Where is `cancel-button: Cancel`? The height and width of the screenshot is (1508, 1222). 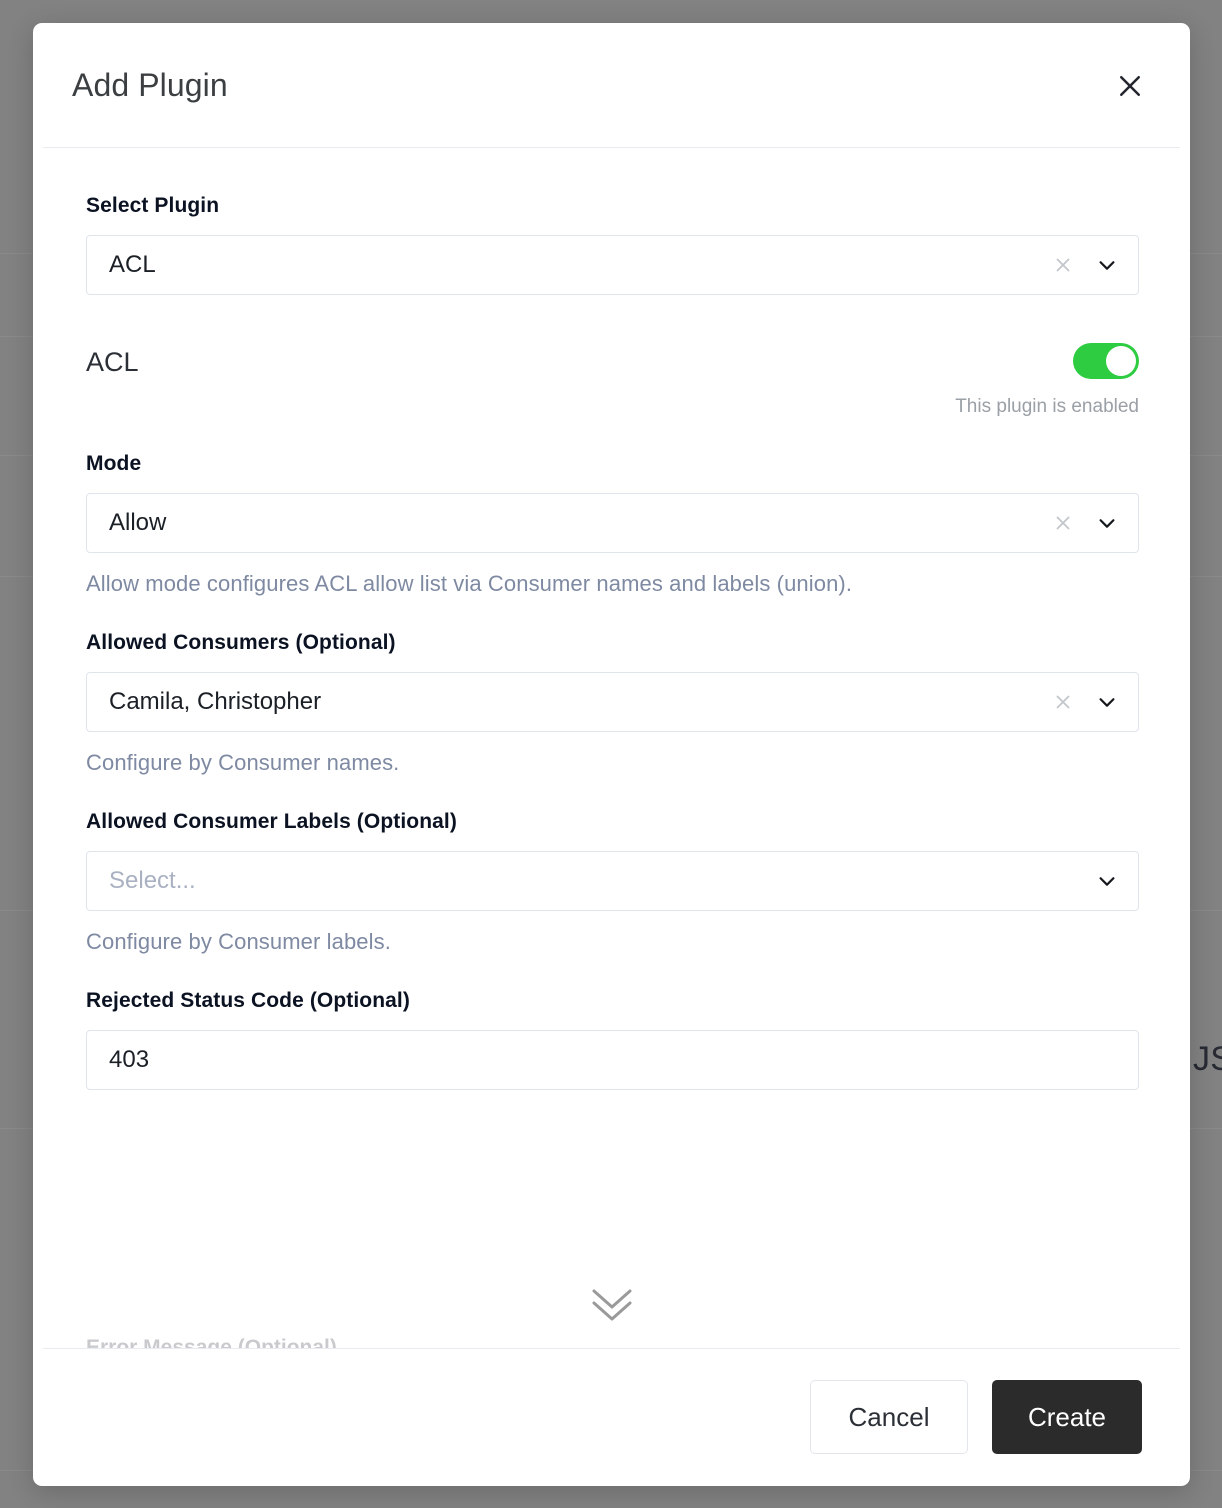 cancel-button: Cancel is located at coordinates (889, 1417).